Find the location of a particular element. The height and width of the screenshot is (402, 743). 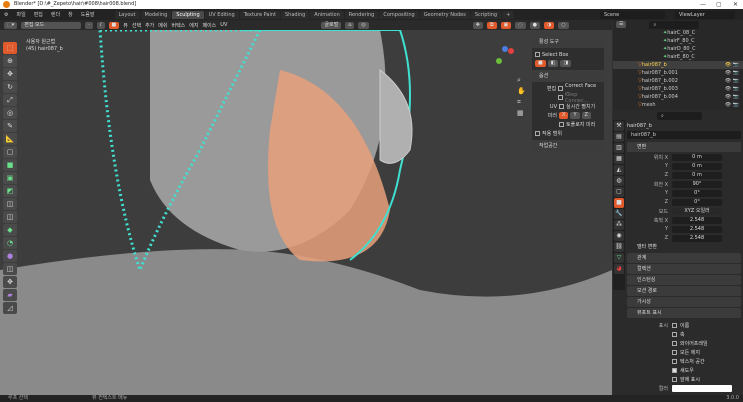

shear-tool: ▰ is located at coordinates (10, 295).